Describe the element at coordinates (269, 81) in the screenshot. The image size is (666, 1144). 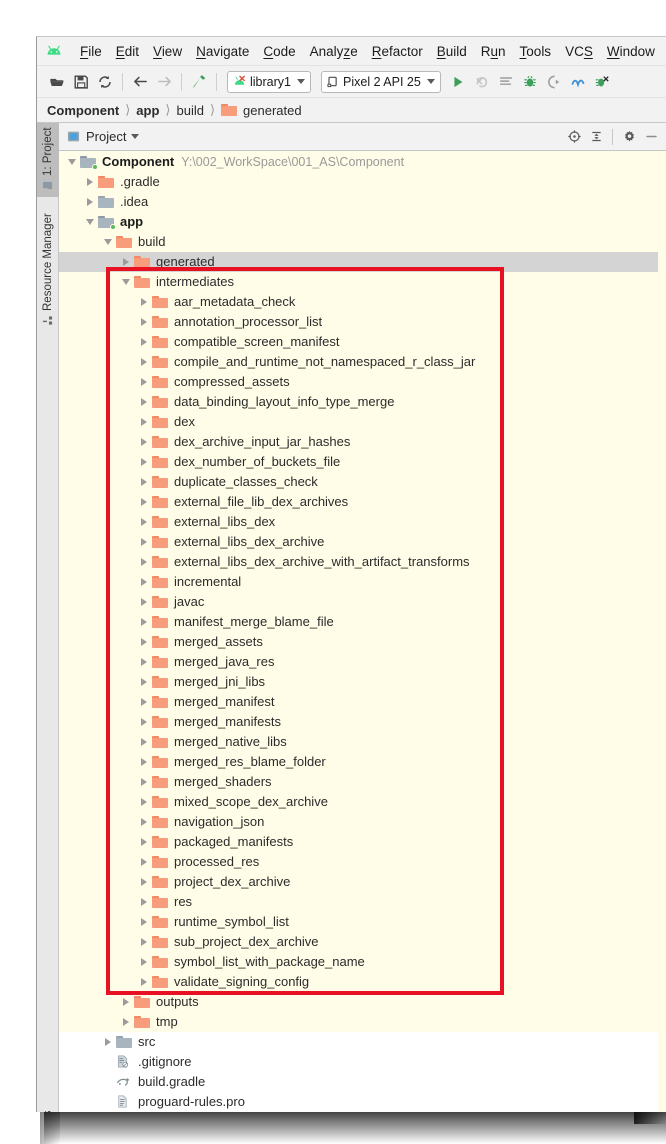
I see `run-configuration-selector: library1` at that location.